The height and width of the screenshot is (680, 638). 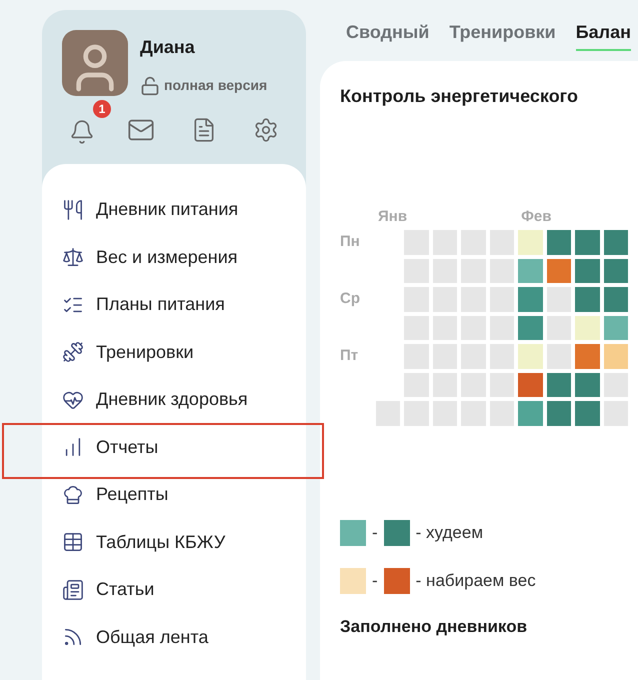 What do you see at coordinates (174, 257) in the screenshot?
I see `menu-item: Вес и измерения` at bounding box center [174, 257].